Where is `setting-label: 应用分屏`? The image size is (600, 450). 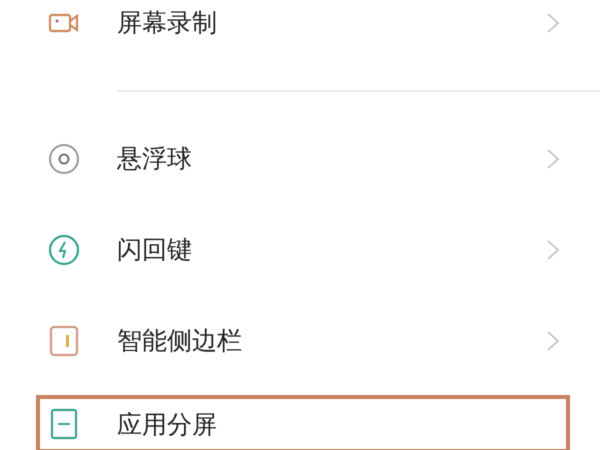 setting-label: 应用分屏 is located at coordinates (167, 424).